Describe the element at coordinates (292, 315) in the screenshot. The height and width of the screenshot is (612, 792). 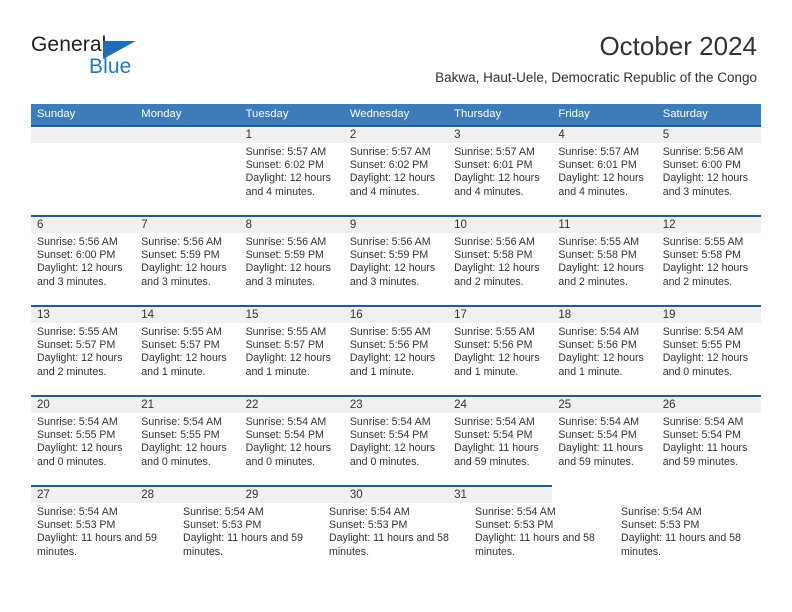
I see `day-number-15: 15` at that location.